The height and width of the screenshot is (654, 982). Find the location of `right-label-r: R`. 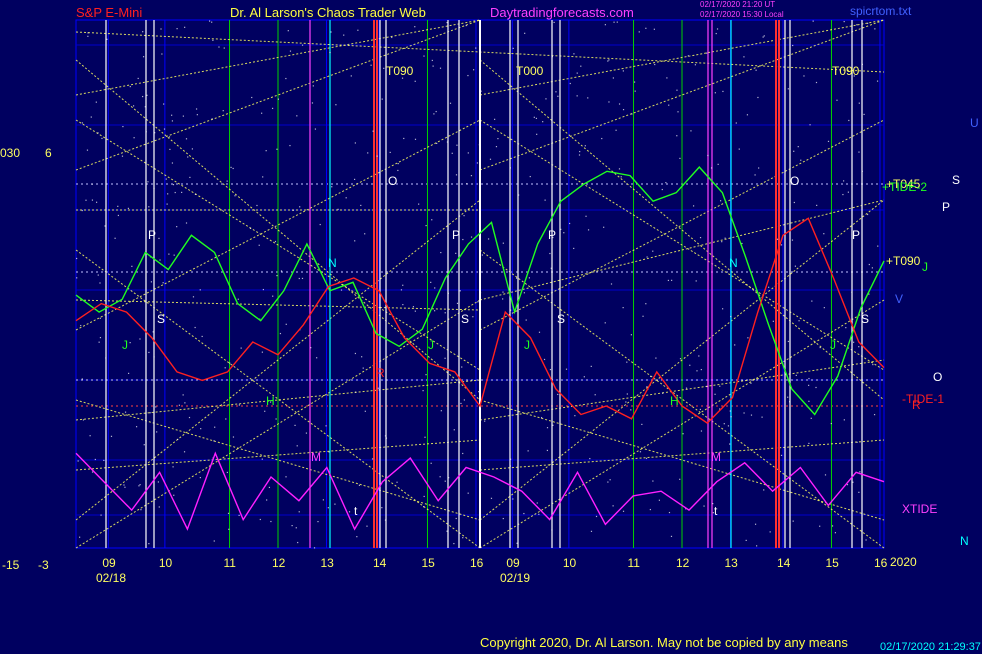

right-label-r: R is located at coordinates (916, 405).